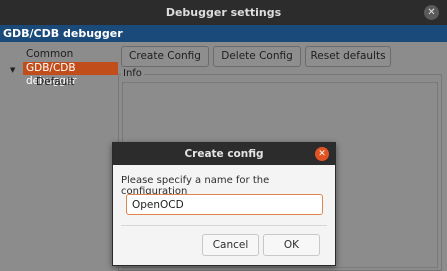 This screenshot has height=271, width=447. I want to click on tree-item-common: Common, so click(49, 54).